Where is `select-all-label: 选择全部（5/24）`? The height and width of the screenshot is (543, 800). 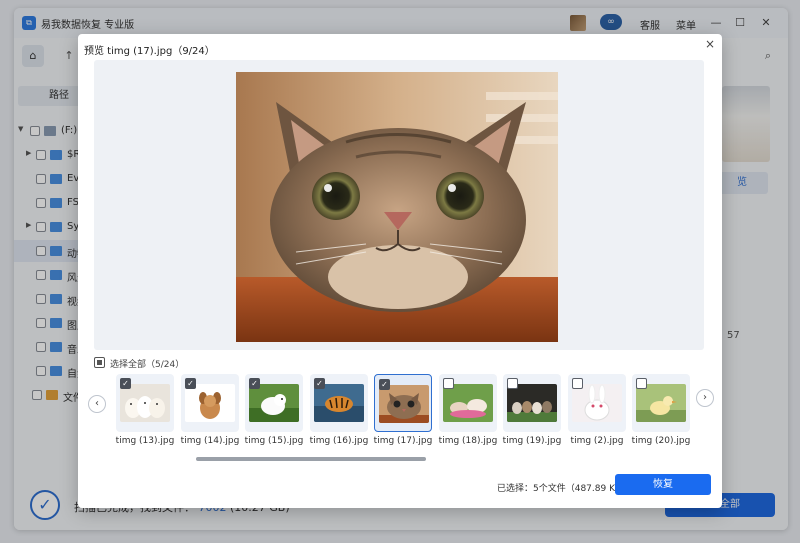
select-all-label: 选择全部（5/24） is located at coordinates (147, 365).